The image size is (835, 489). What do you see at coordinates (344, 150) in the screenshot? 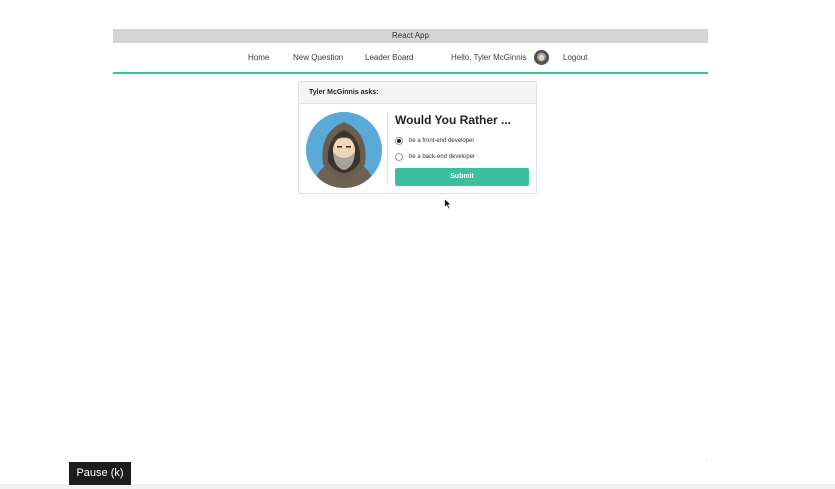
I see `hooded-man-avatar-icon` at bounding box center [344, 150].